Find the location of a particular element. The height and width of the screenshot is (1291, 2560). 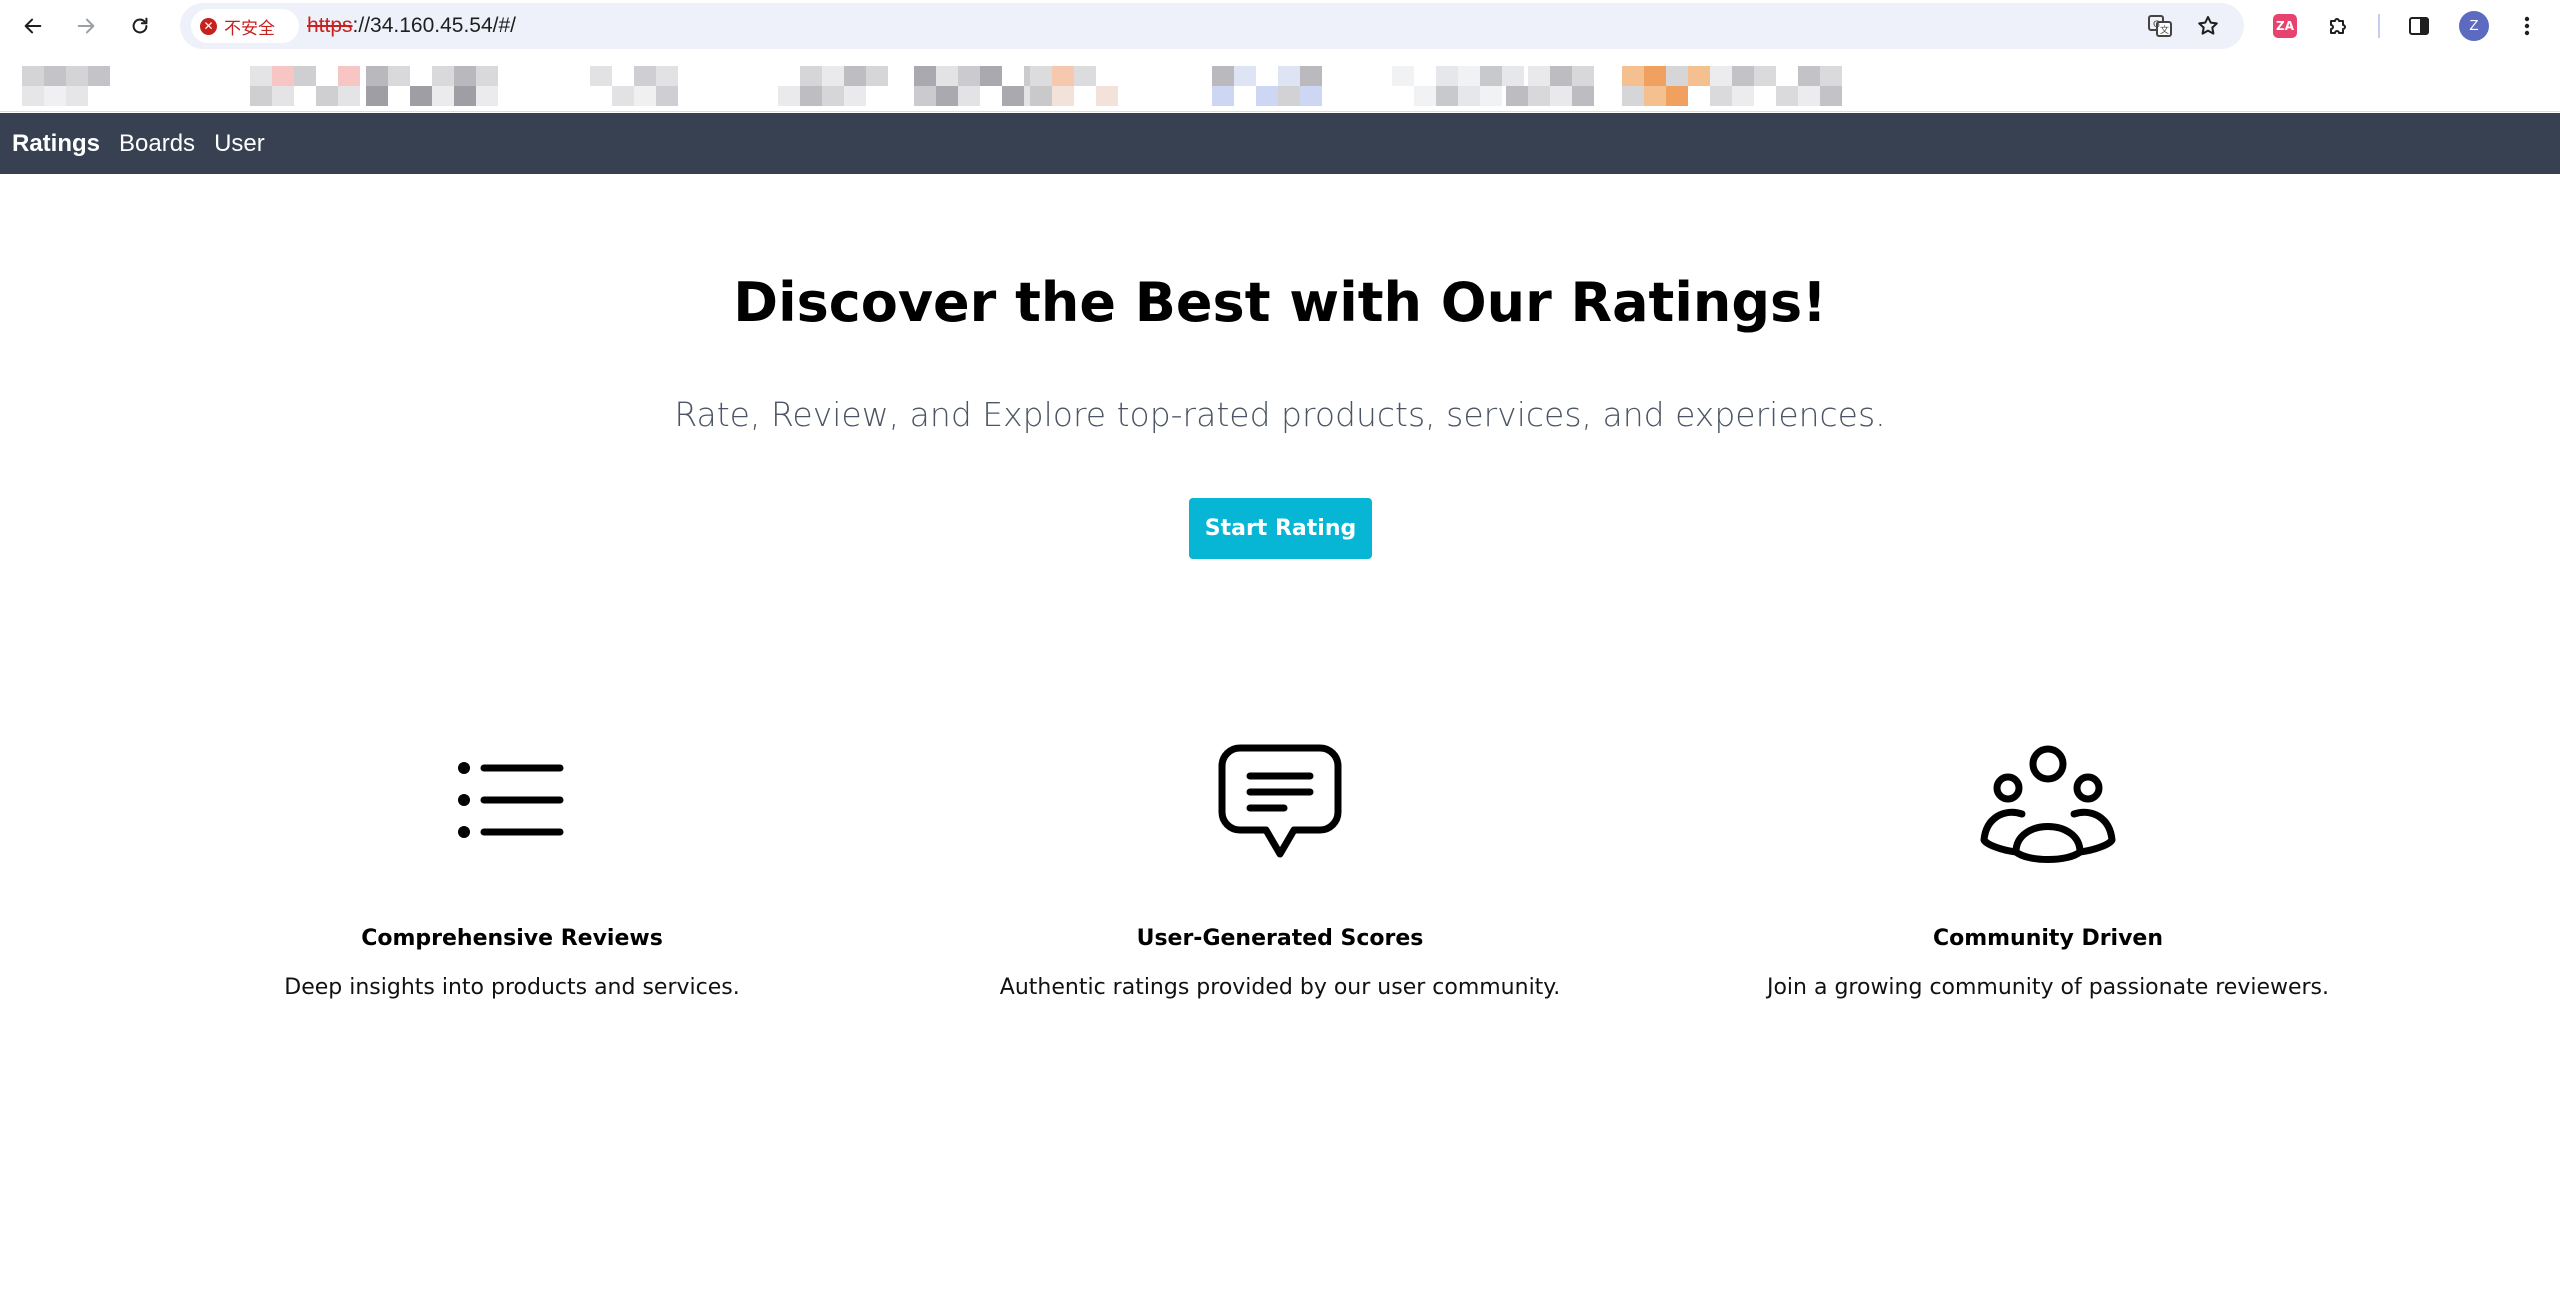

svg-text: G is located at coordinates (2156, 25).